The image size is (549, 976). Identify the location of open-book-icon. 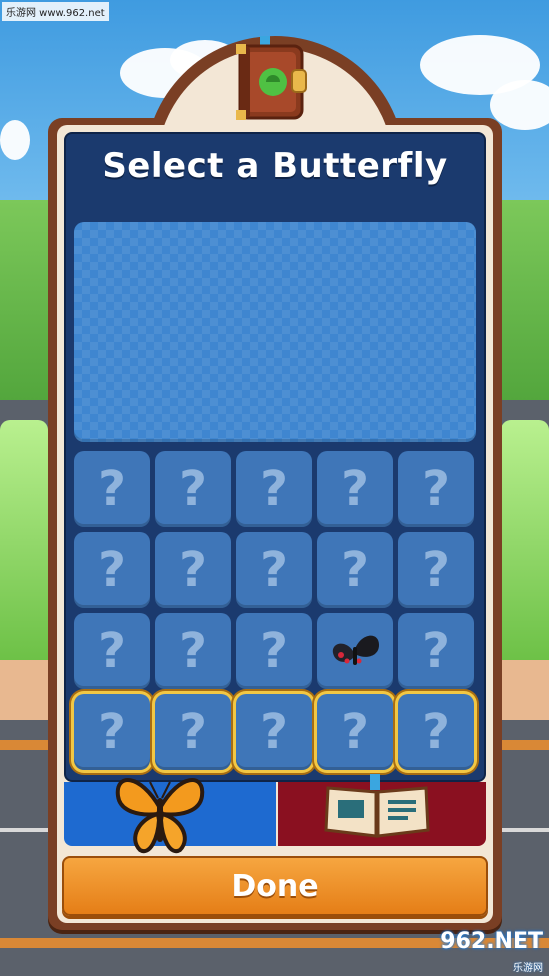
(377, 806).